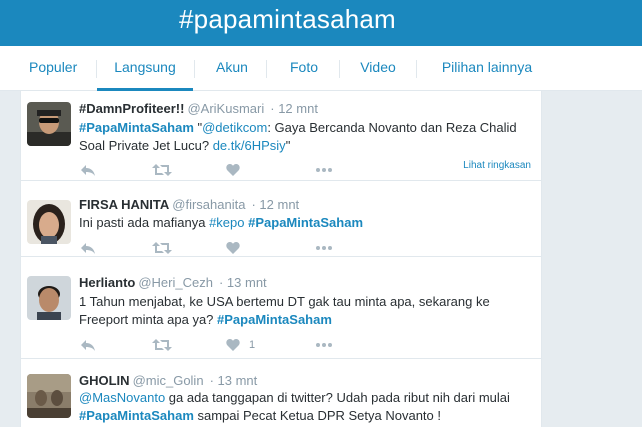 This screenshot has width=642, height=427. Describe the element at coordinates (53, 68) in the screenshot. I see `tab-populer: Populer` at that location.